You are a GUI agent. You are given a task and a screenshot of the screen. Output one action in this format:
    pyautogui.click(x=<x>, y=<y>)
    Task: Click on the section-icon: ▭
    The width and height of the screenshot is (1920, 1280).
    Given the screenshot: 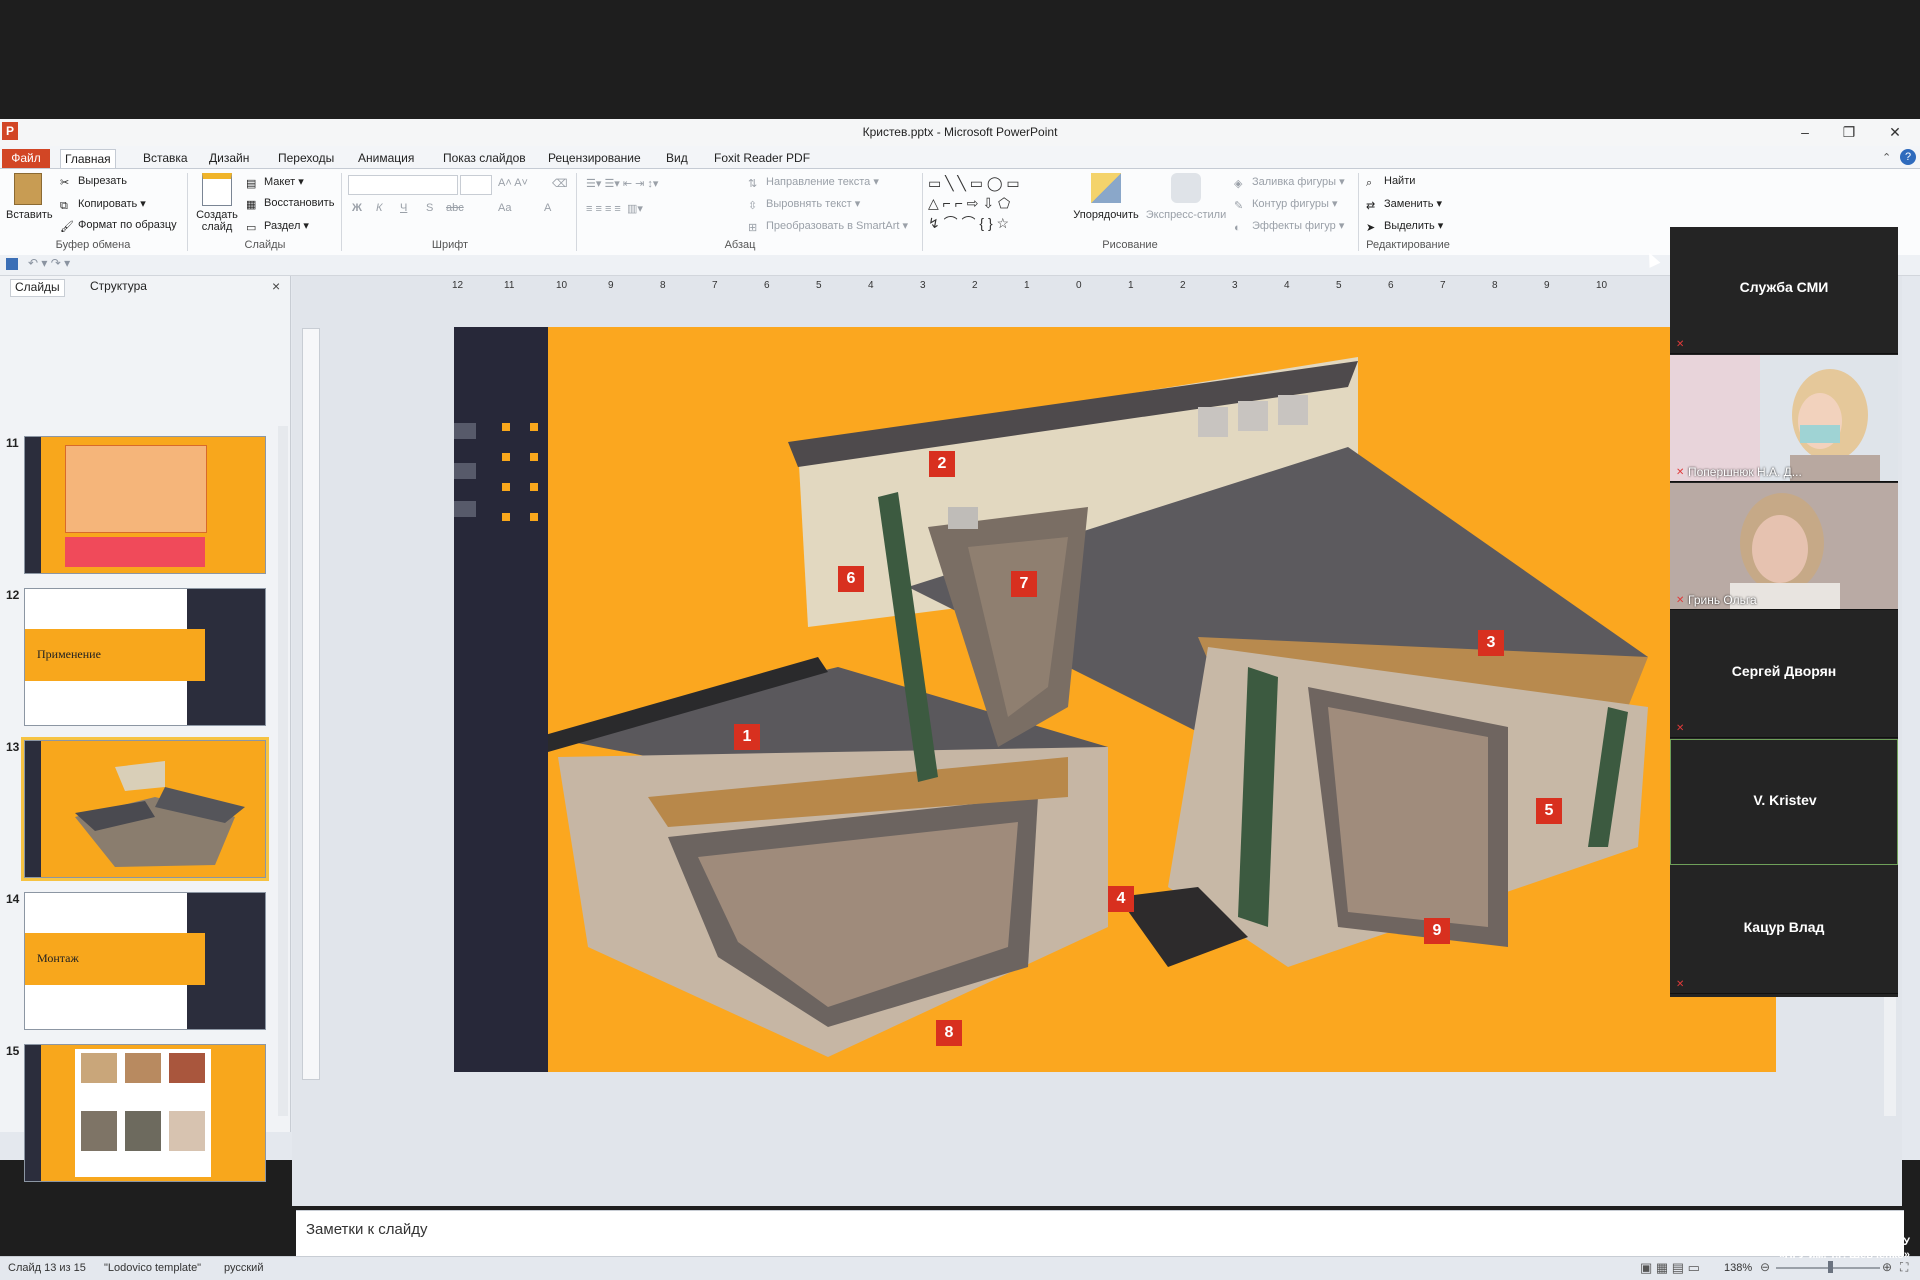 What is the action you would take?
    pyautogui.click(x=251, y=228)
    